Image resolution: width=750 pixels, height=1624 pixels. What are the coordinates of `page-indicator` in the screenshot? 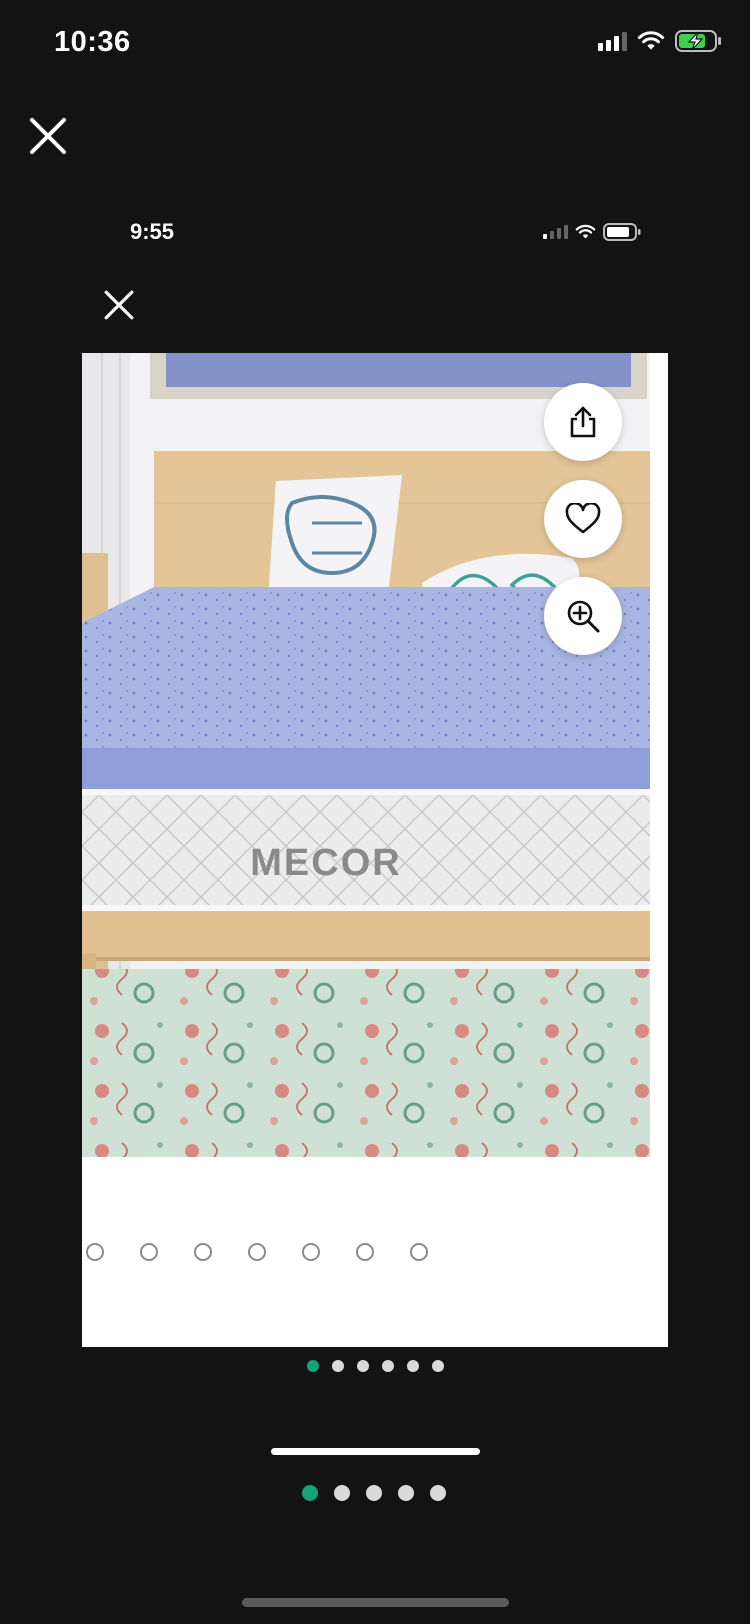 It's located at (374, 1493).